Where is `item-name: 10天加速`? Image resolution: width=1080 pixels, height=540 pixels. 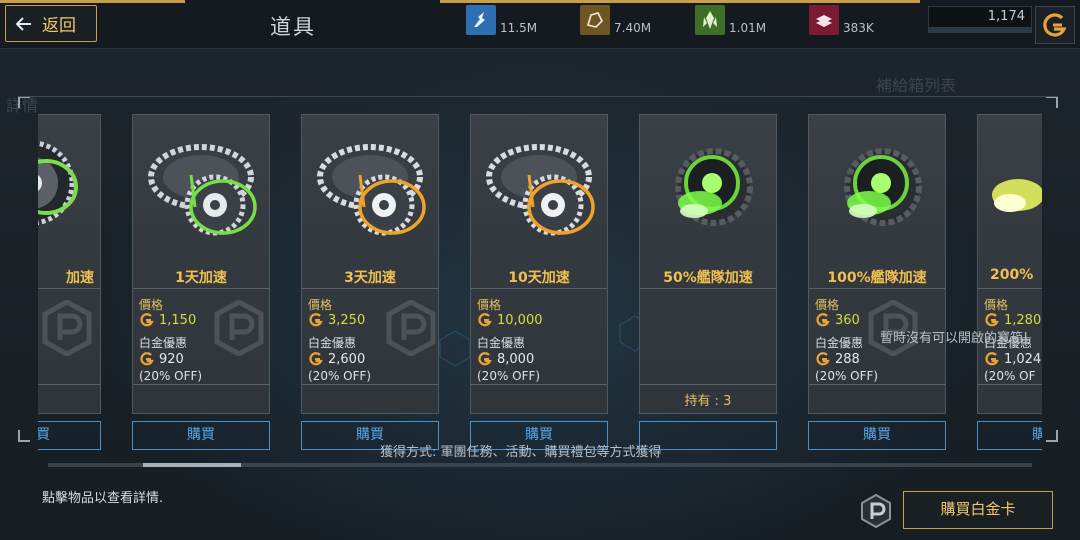
item-name: 10天加速 is located at coordinates (539, 278).